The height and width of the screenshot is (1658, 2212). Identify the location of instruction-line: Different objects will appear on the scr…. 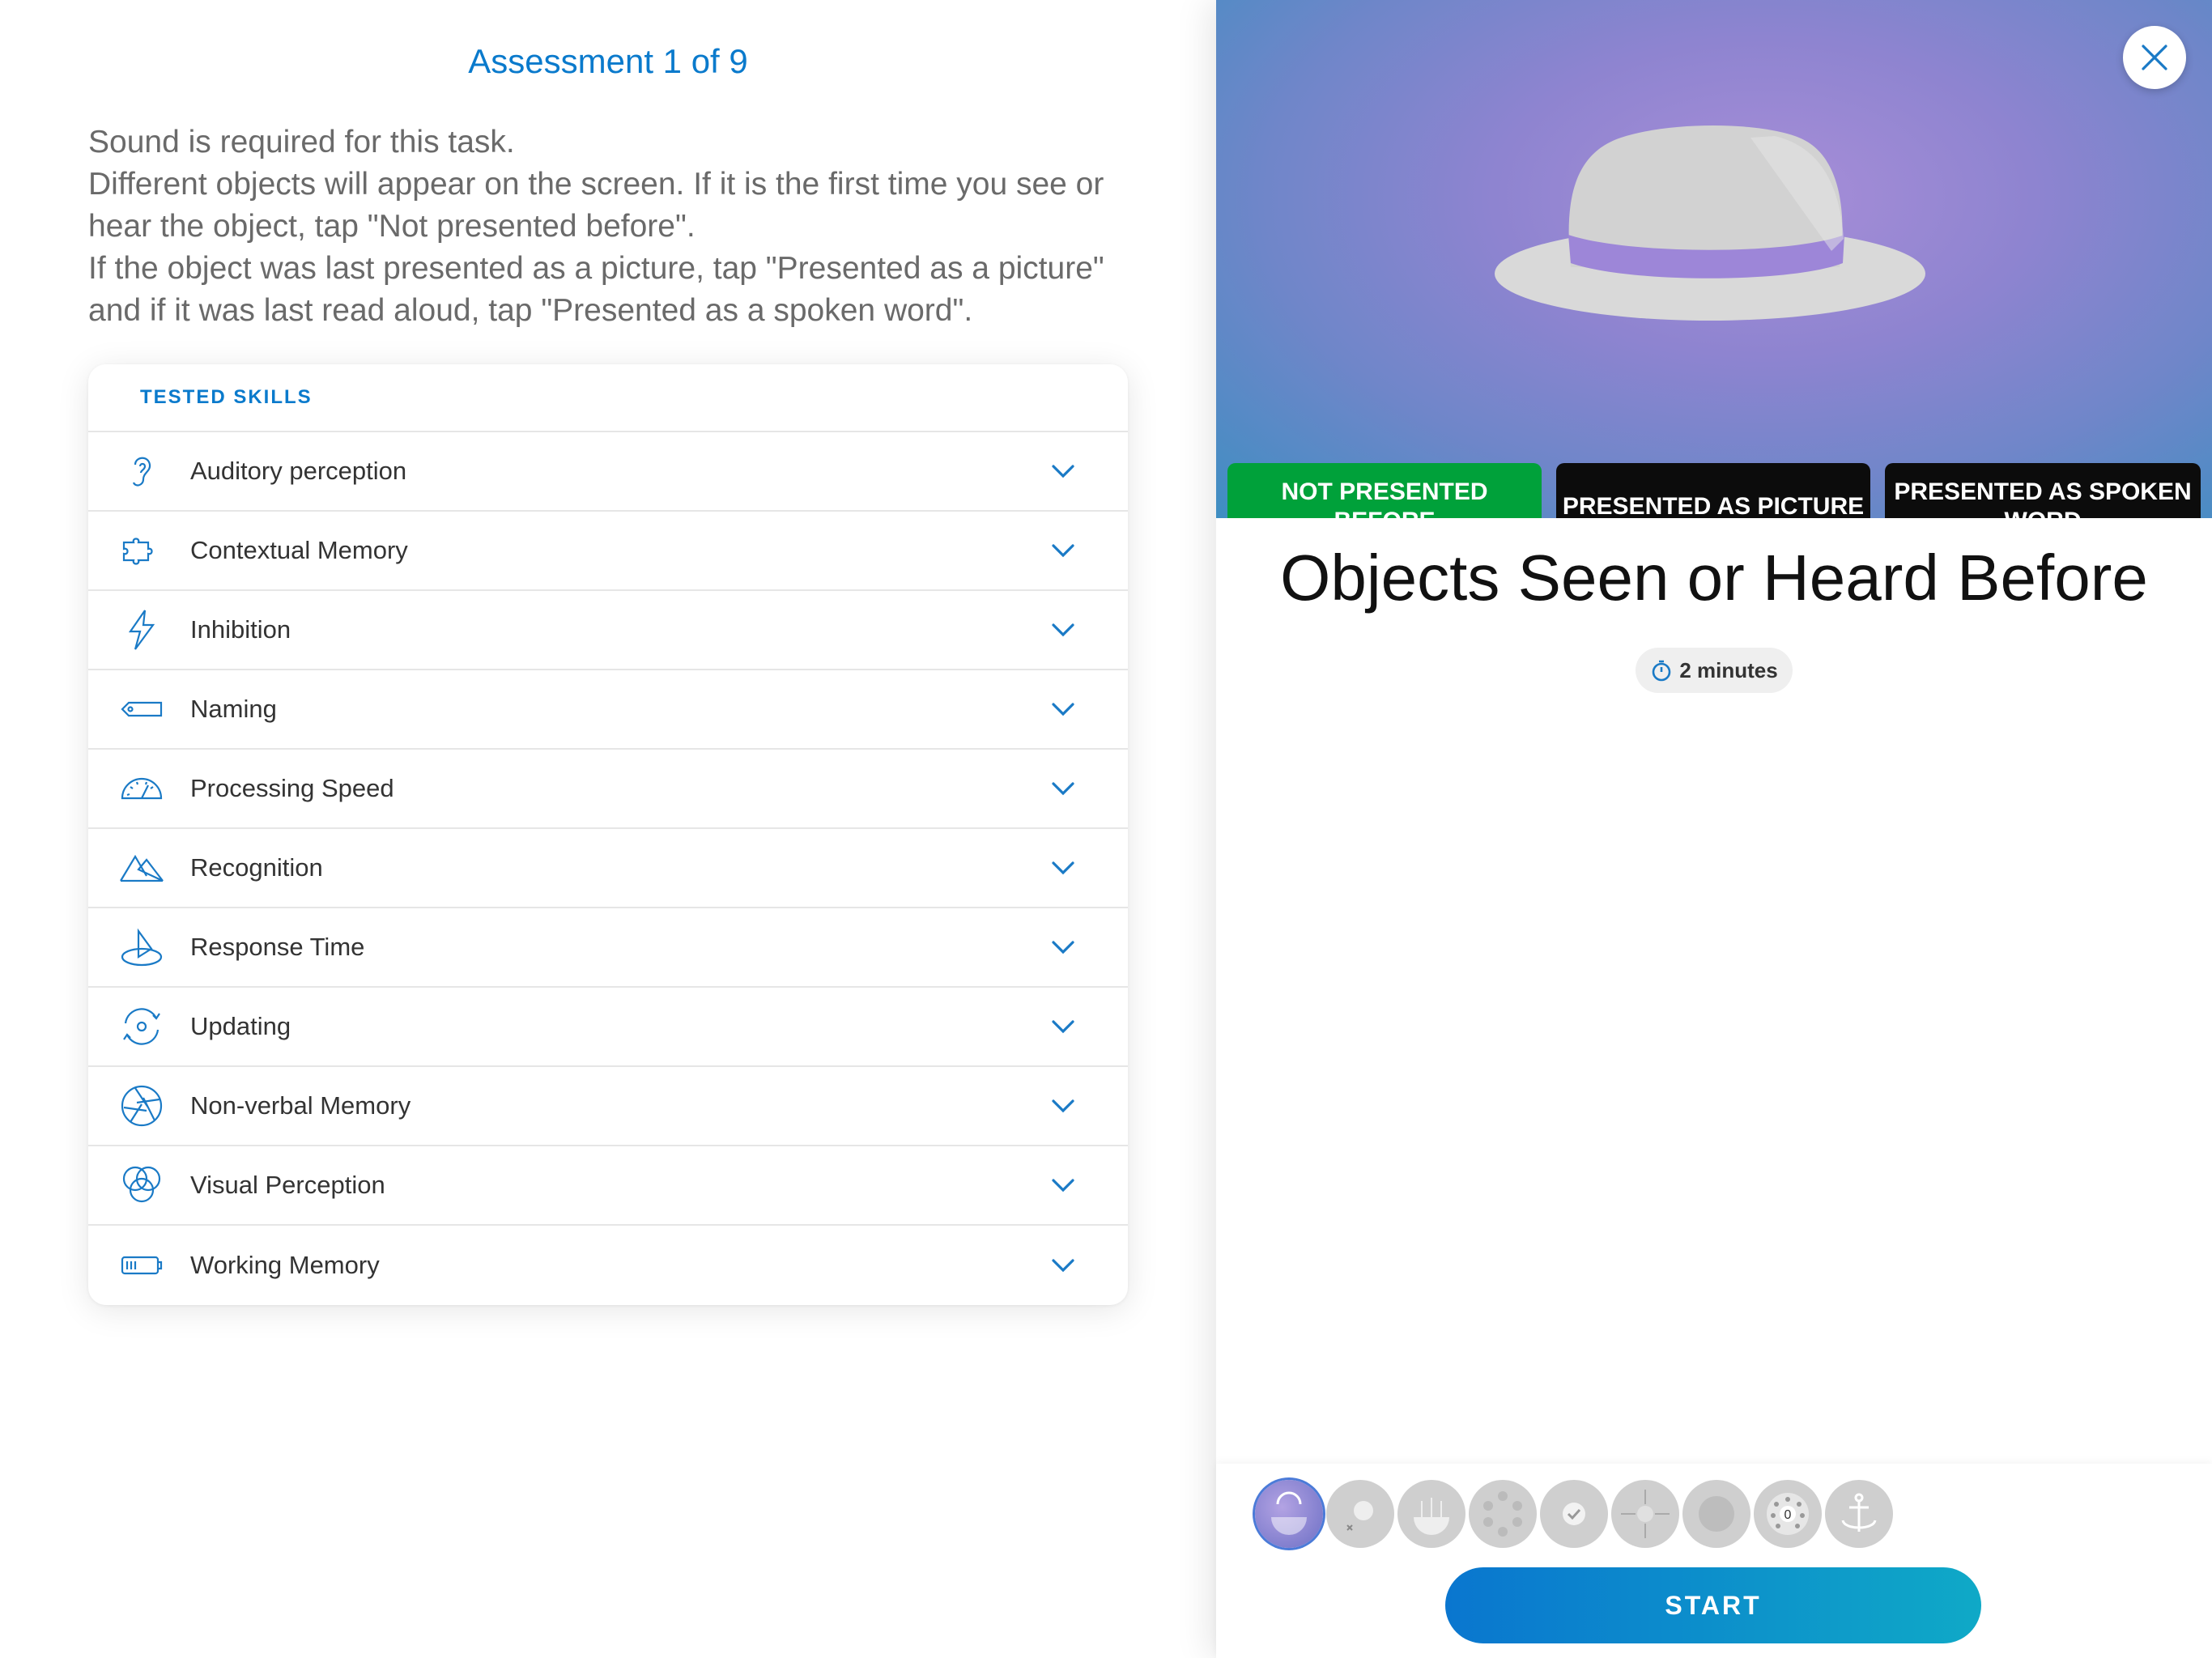
(596, 205).